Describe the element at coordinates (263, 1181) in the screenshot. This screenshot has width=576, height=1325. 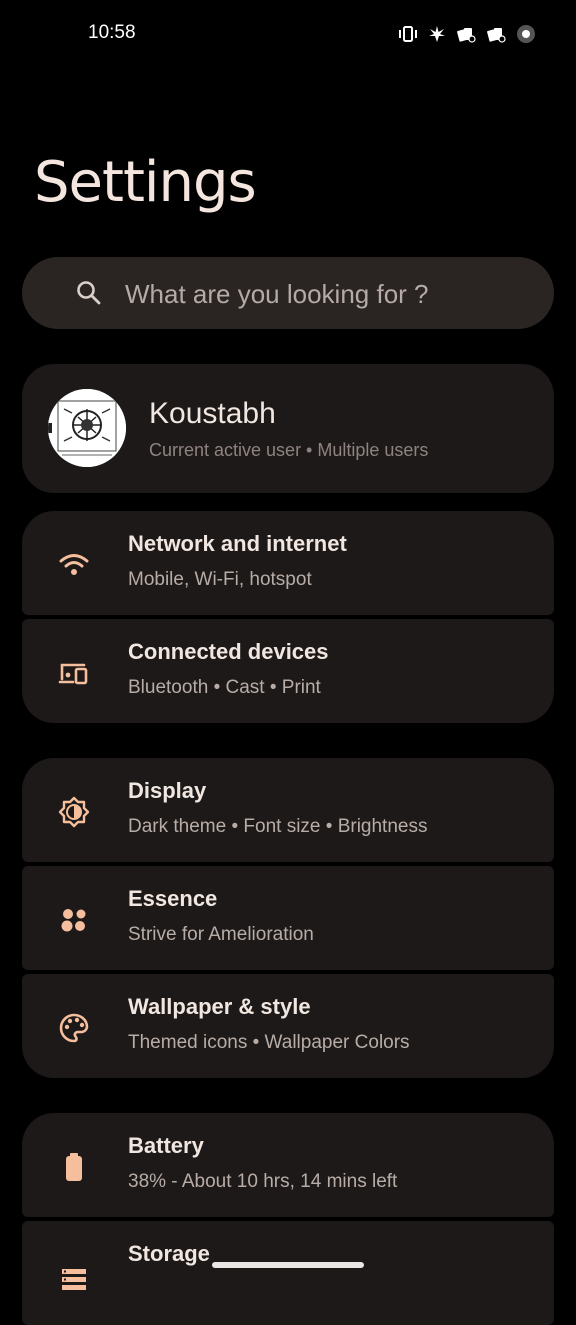
I see `item-subtitle: 38% - About 10 hrs, 14 mins left` at that location.